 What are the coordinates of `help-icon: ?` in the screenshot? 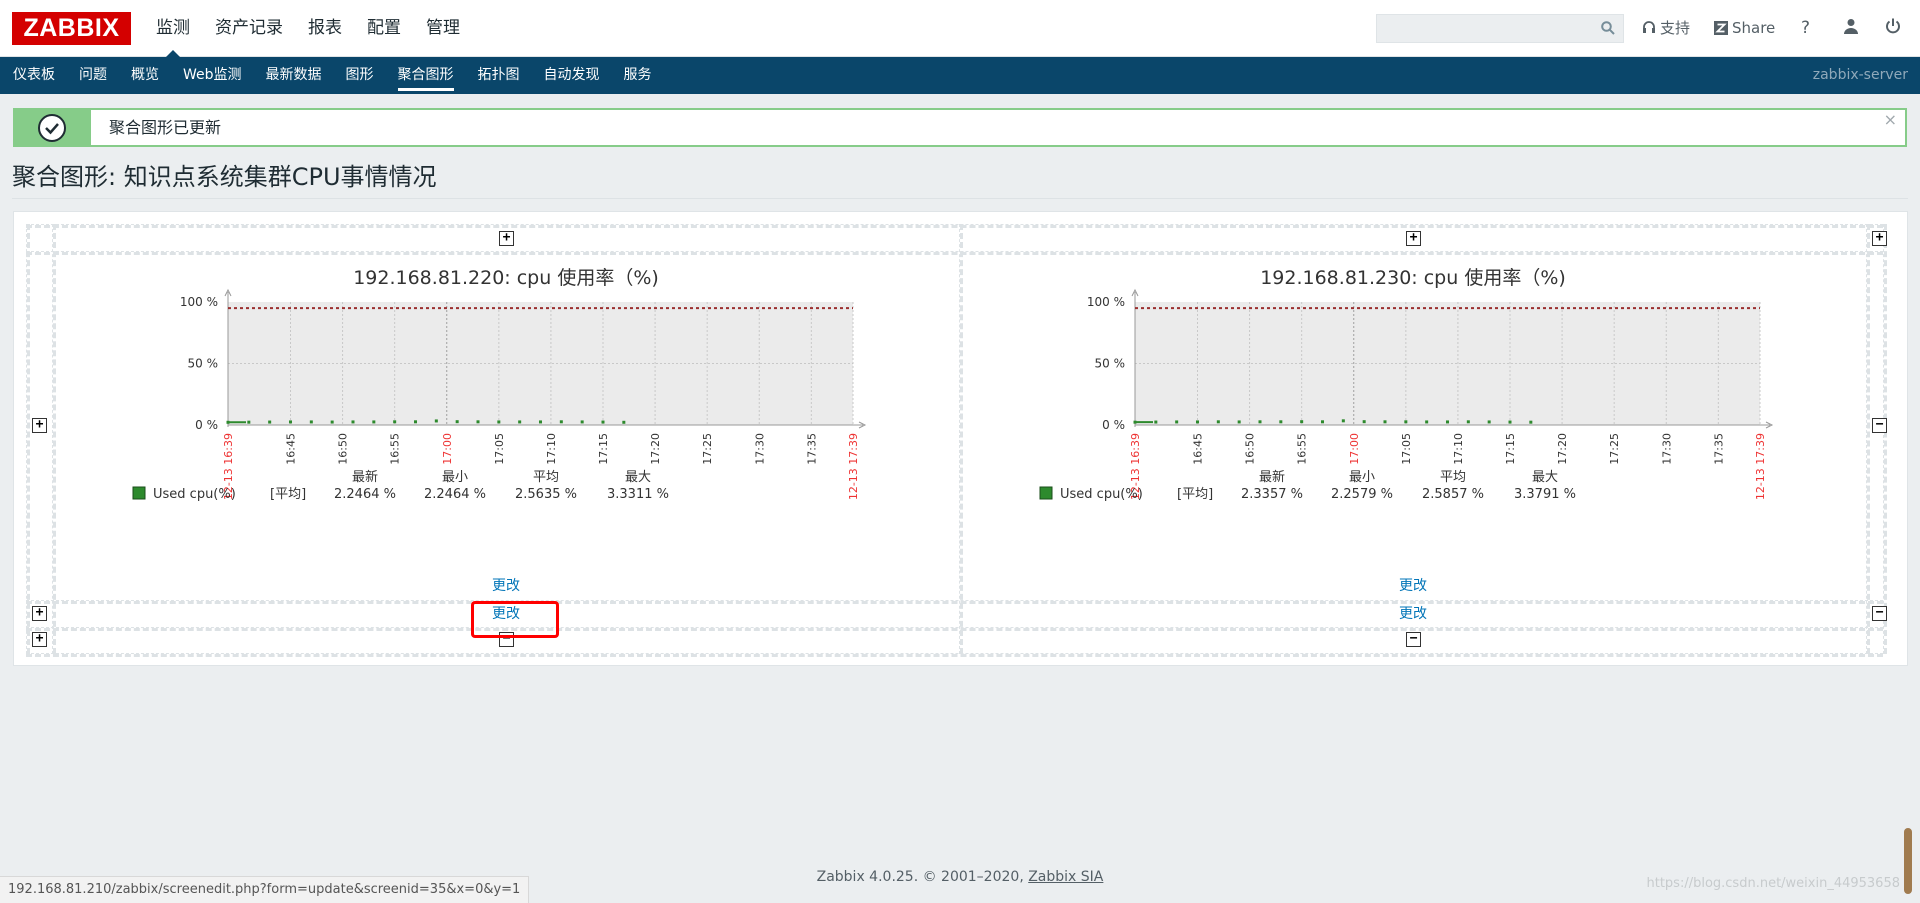 It's located at (1806, 28).